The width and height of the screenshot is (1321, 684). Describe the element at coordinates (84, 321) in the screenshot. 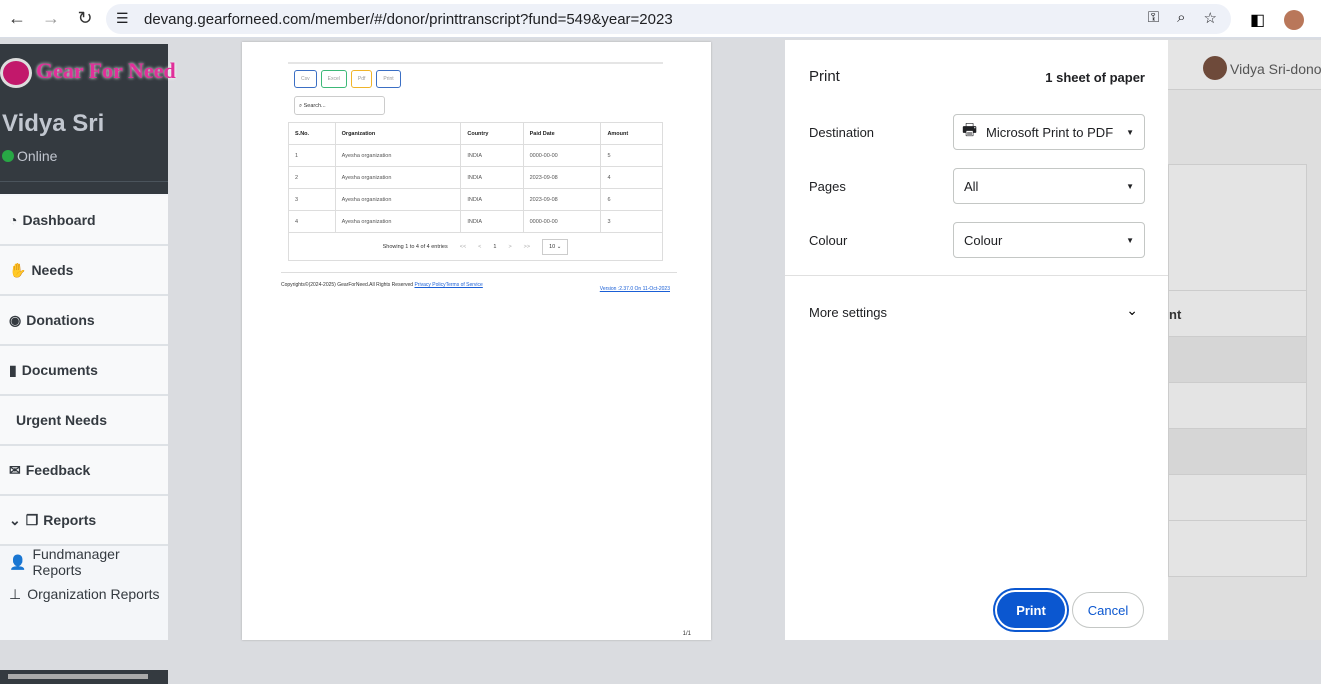

I see `sidebar-item-donations: ◉ Donations` at that location.